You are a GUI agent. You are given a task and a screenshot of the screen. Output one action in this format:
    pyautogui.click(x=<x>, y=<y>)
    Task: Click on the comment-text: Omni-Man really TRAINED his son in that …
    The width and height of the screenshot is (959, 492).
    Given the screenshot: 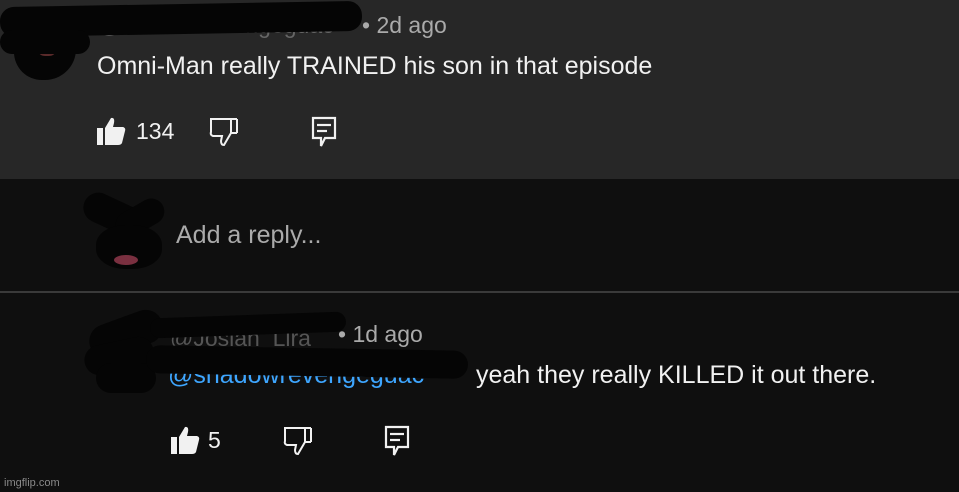 What is the action you would take?
    pyautogui.click(x=375, y=66)
    